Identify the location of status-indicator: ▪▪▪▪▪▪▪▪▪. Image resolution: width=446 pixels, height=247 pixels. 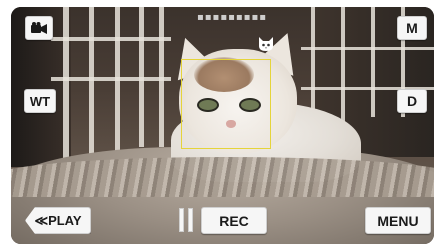
(232, 17).